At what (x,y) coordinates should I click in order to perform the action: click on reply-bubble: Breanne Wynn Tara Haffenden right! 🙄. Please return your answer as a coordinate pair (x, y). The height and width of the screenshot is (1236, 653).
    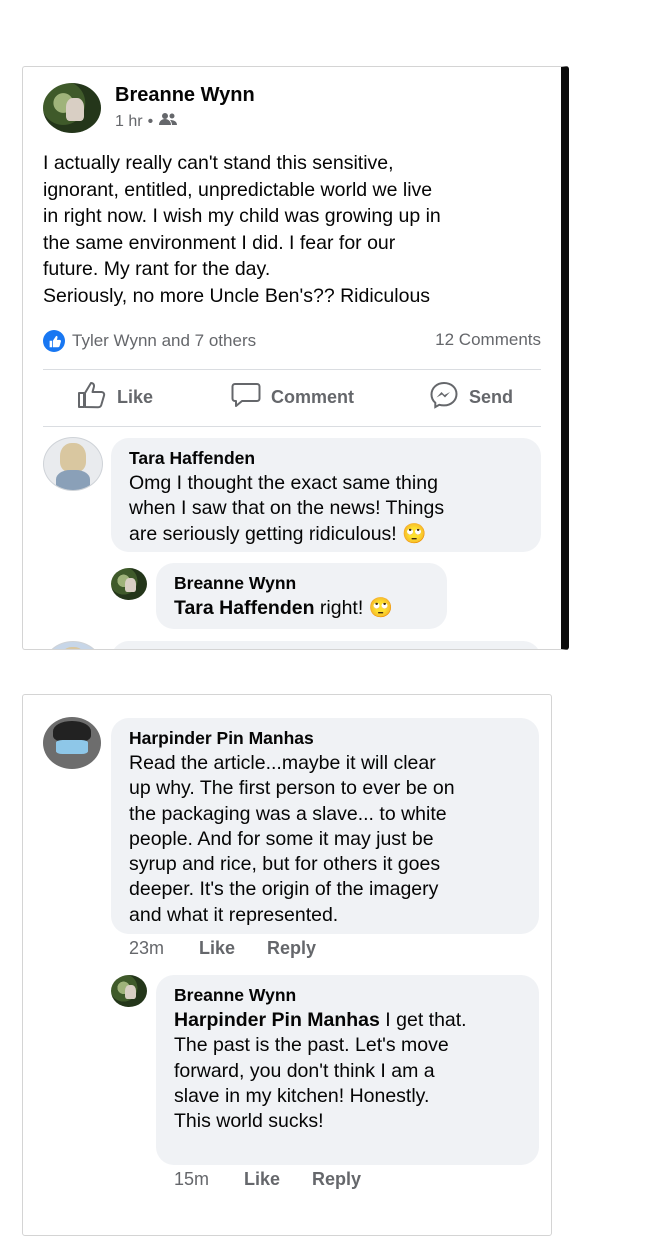
    Looking at the image, I should click on (301, 596).